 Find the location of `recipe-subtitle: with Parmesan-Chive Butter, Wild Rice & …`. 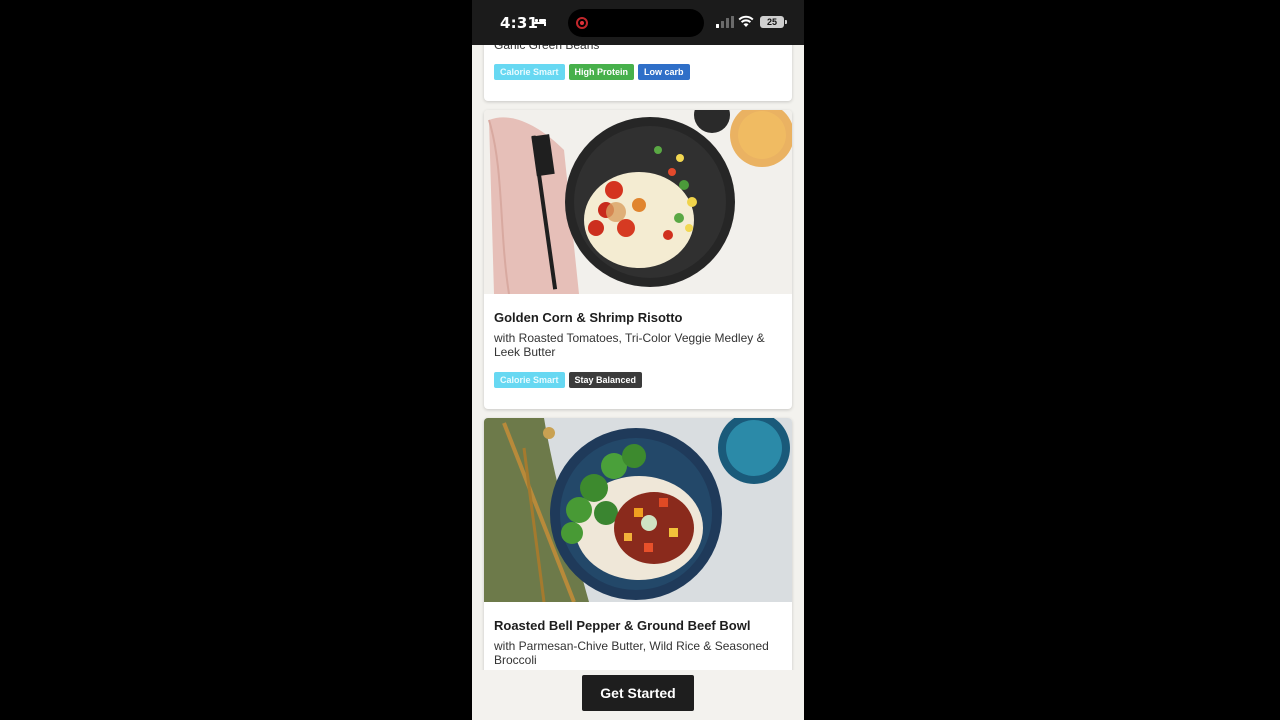

recipe-subtitle: with Parmesan-Chive Butter, Wild Rice & … is located at coordinates (631, 653).